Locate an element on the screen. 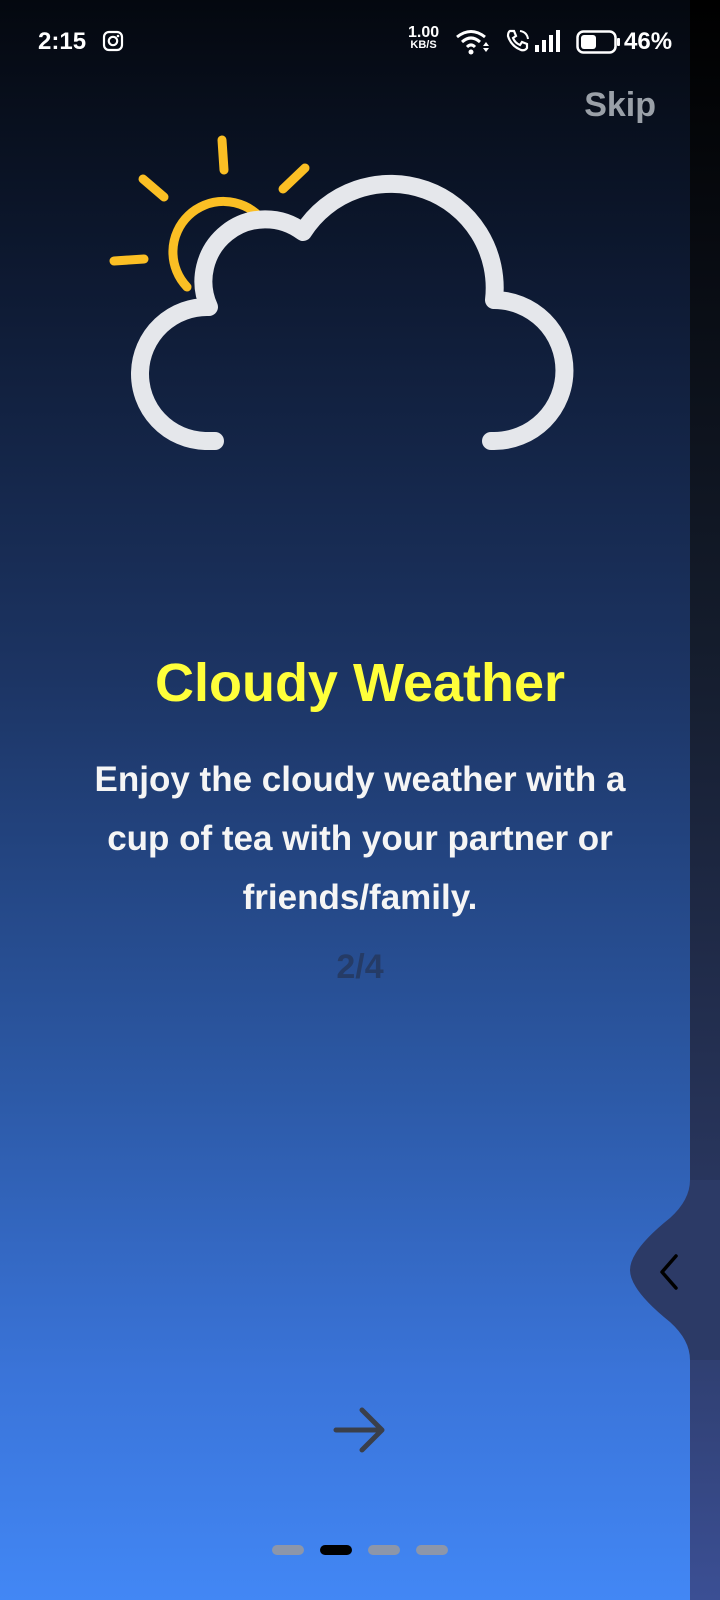  signal-icon is located at coordinates (549, 44).